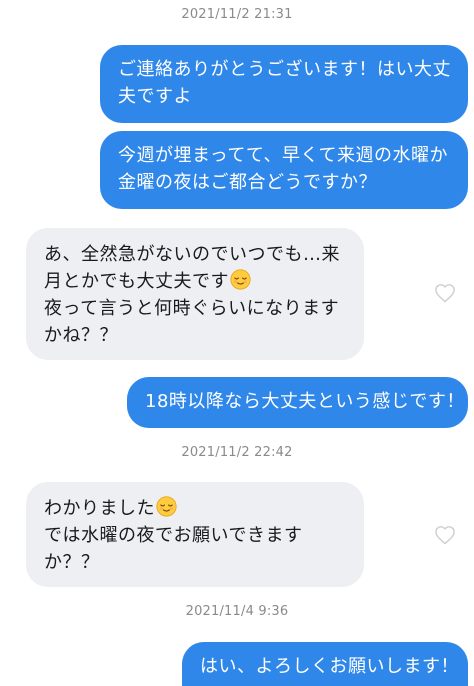  I want to click on outgoing-message-bubble: 18時以降なら大丈夫という感じです！, so click(297, 402).